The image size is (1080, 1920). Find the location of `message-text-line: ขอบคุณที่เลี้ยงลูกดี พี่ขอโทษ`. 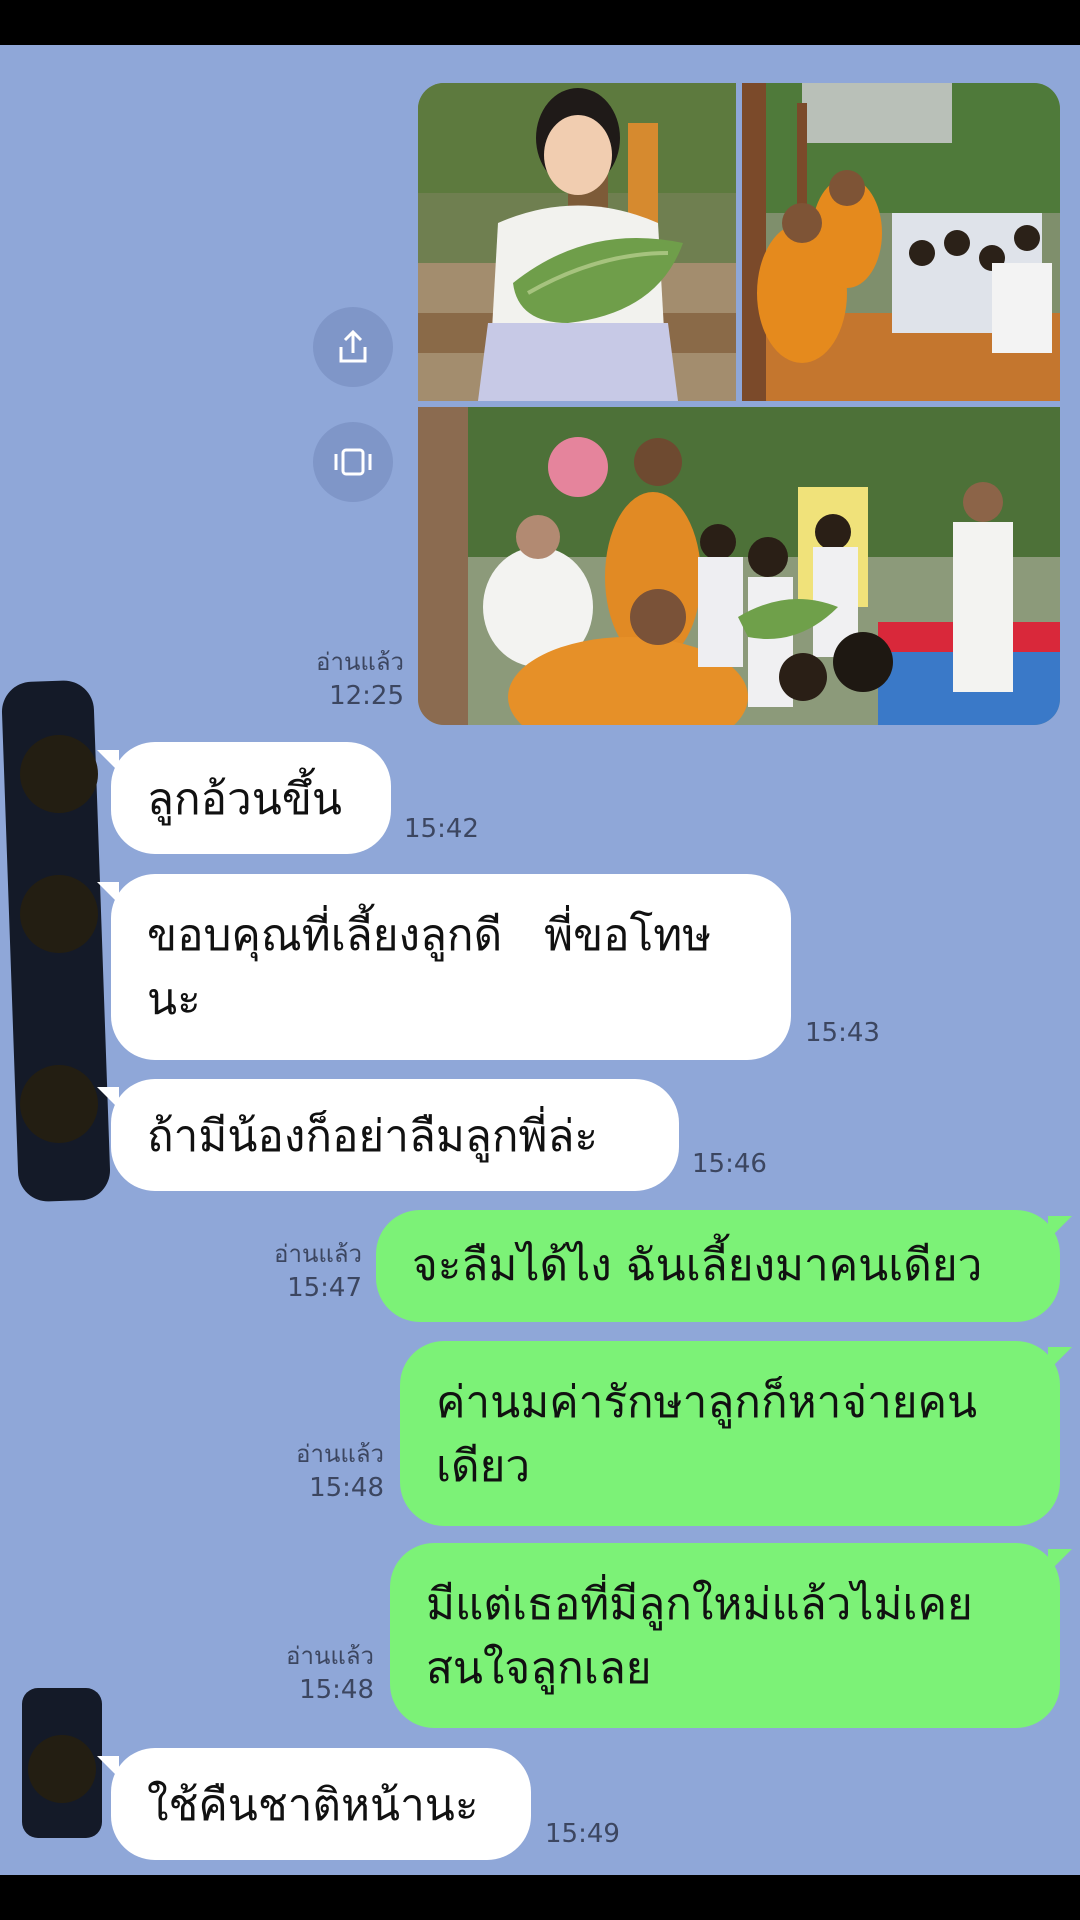

message-text-line: ขอบคุณที่เลี้ยงลูกดี พี่ขอโทษ is located at coordinates (429, 935).